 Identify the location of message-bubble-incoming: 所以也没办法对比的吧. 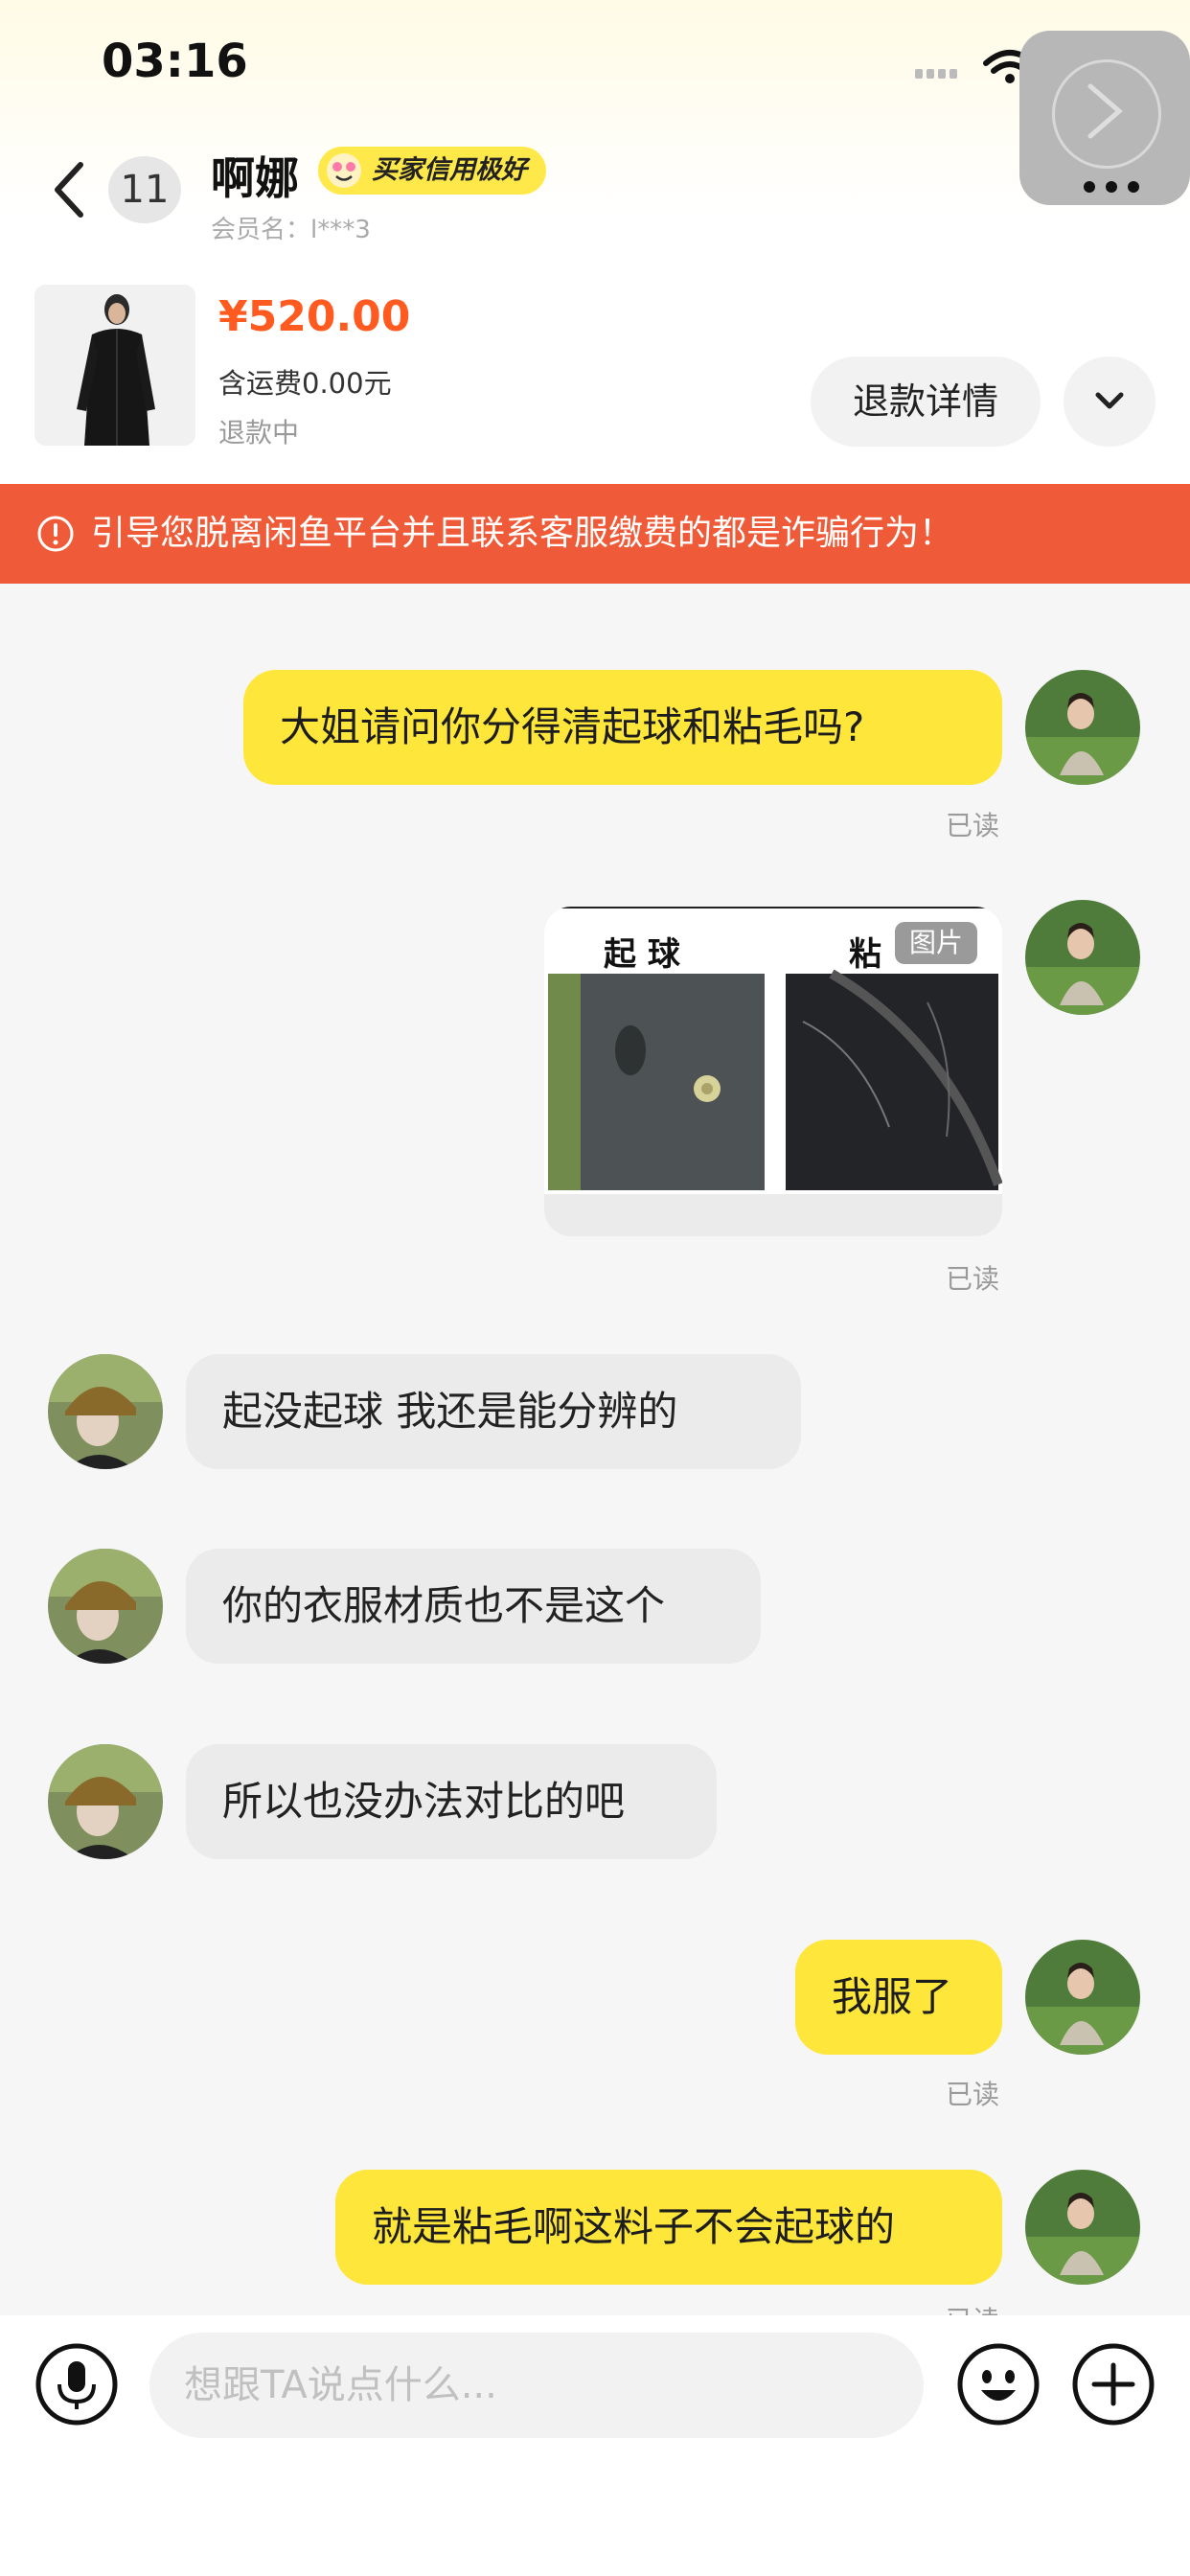
(452, 1801).